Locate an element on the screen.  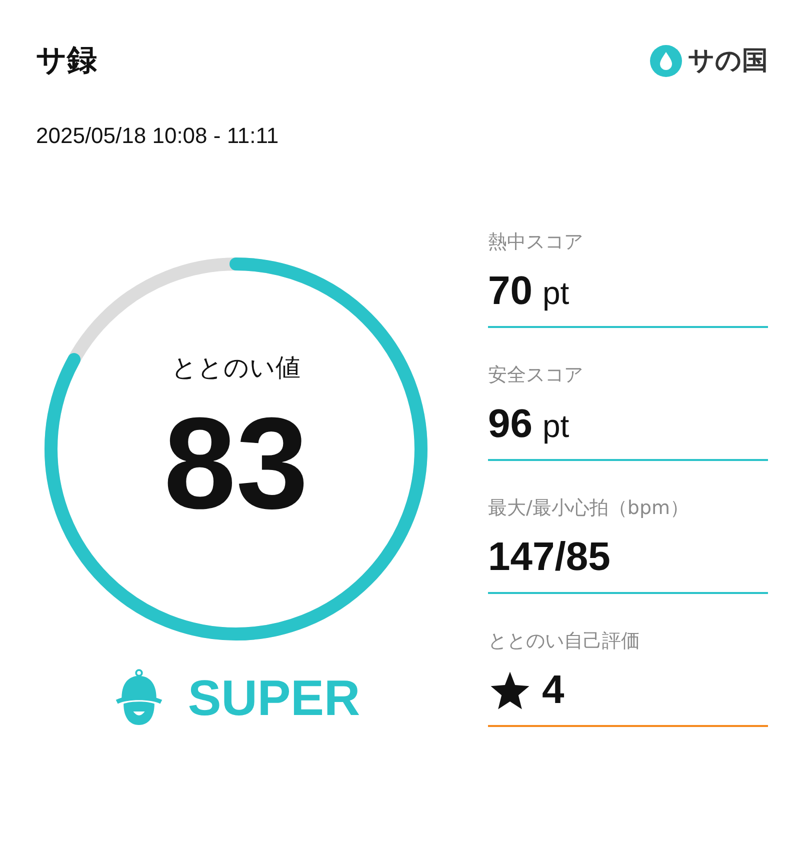
page-title: サ録 is located at coordinates (66, 61).